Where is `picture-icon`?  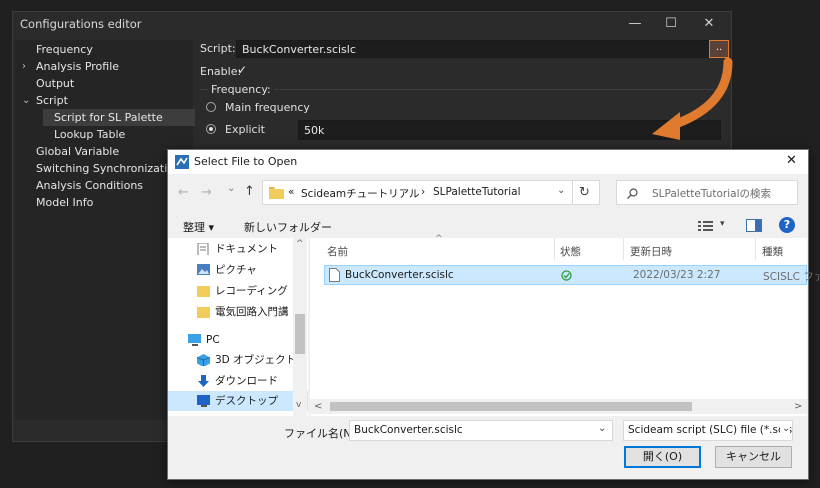 picture-icon is located at coordinates (203, 269).